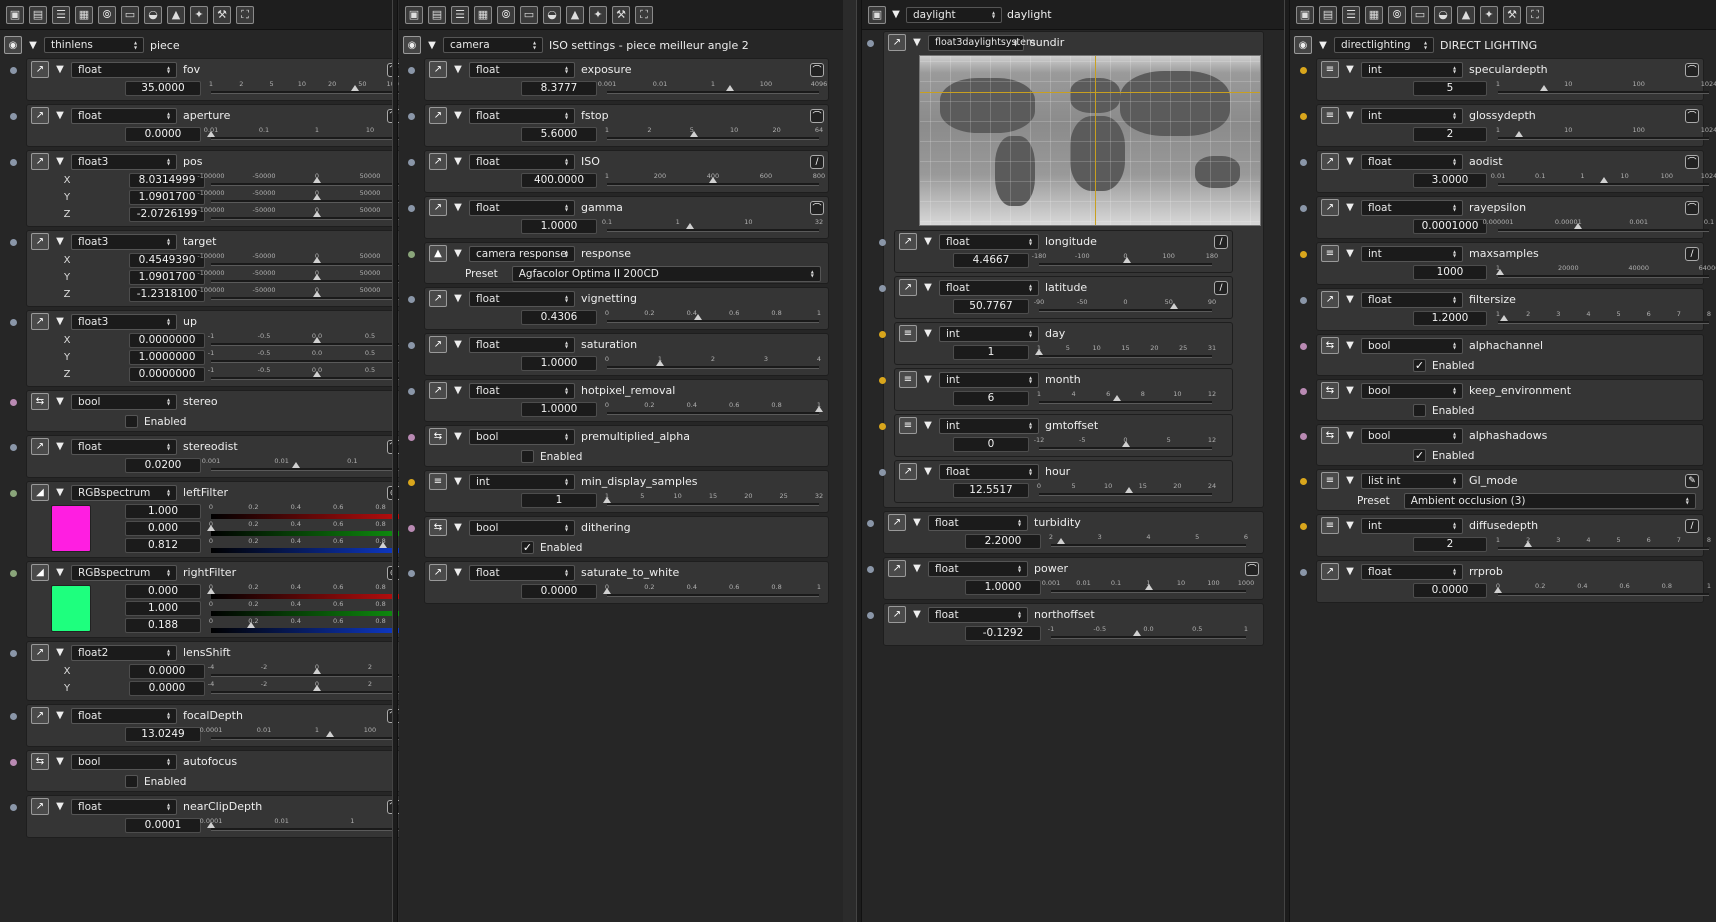 The image size is (1716, 922). Describe the element at coordinates (124, 492) in the screenshot. I see `type-select: RGBspectrum` at that location.